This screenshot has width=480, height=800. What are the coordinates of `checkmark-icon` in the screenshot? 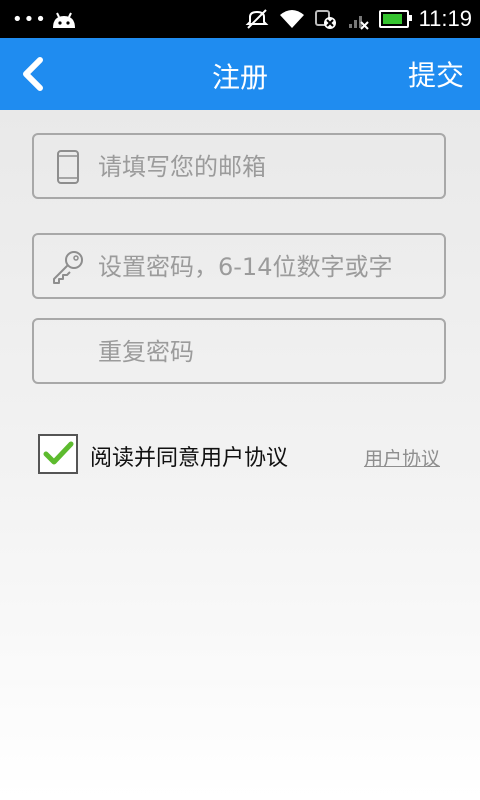 It's located at (58, 453).